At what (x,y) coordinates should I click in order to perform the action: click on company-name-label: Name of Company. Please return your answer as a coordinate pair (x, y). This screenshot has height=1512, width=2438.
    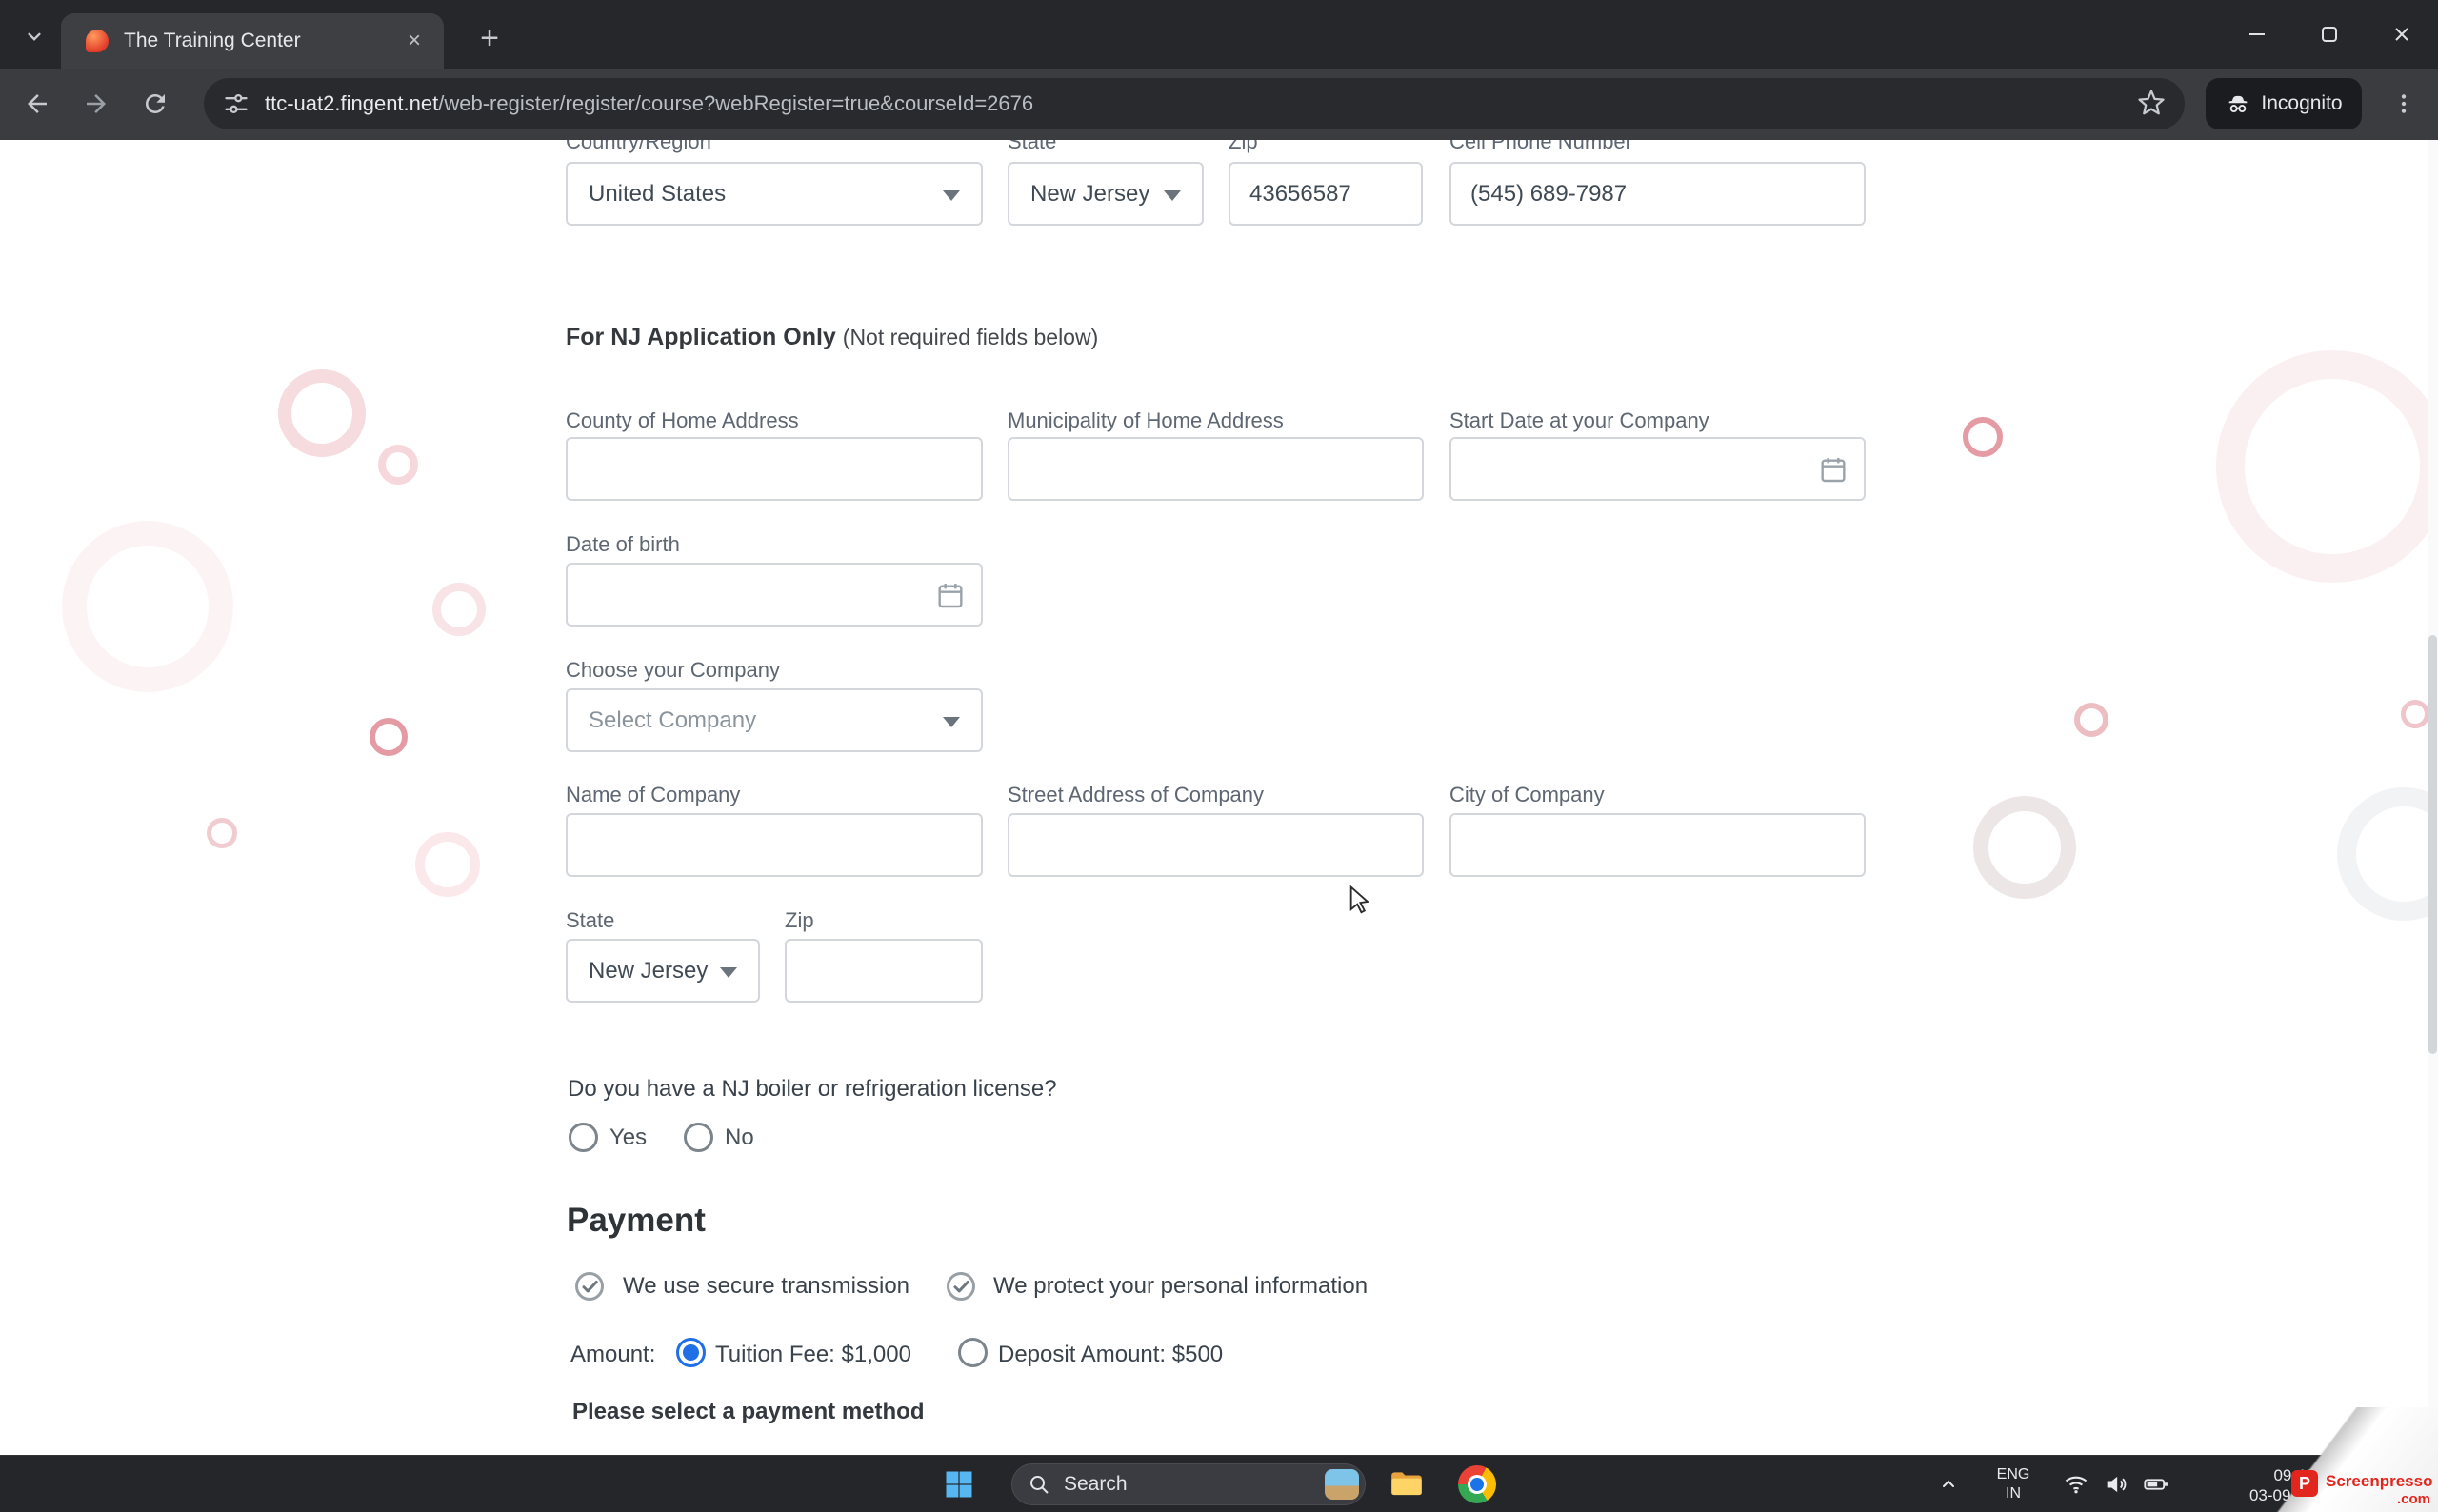
    Looking at the image, I should click on (654, 794).